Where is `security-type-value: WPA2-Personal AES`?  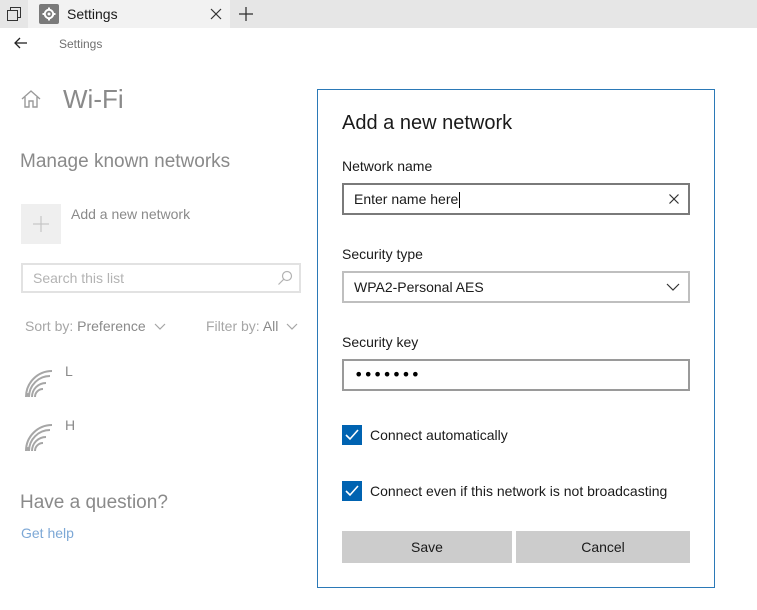
security-type-value: WPA2-Personal AES is located at coordinates (419, 287).